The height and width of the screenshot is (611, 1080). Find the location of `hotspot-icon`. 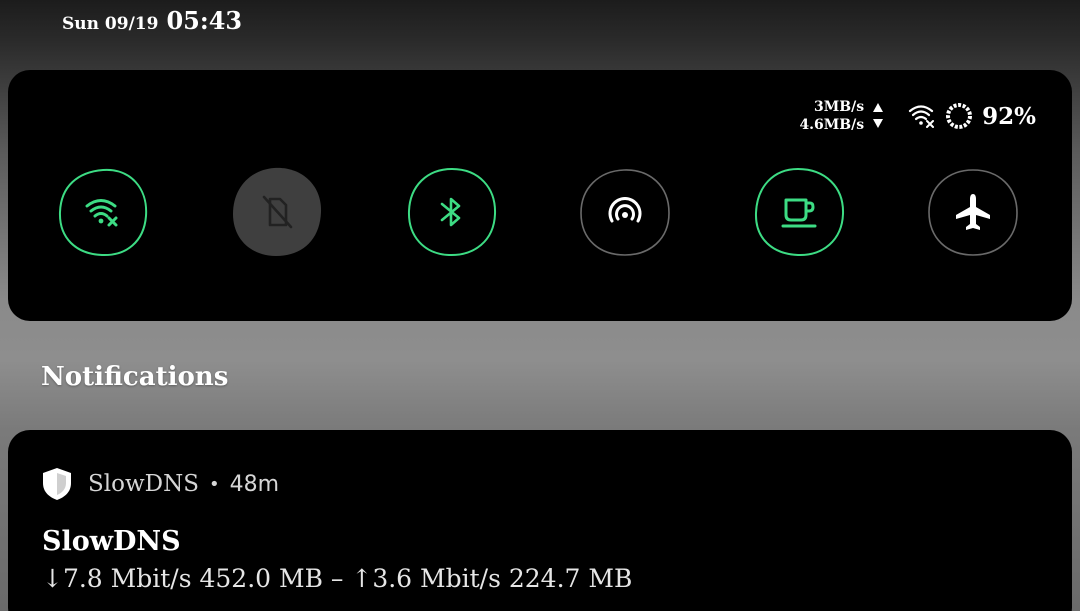

hotspot-icon is located at coordinates (625, 210).